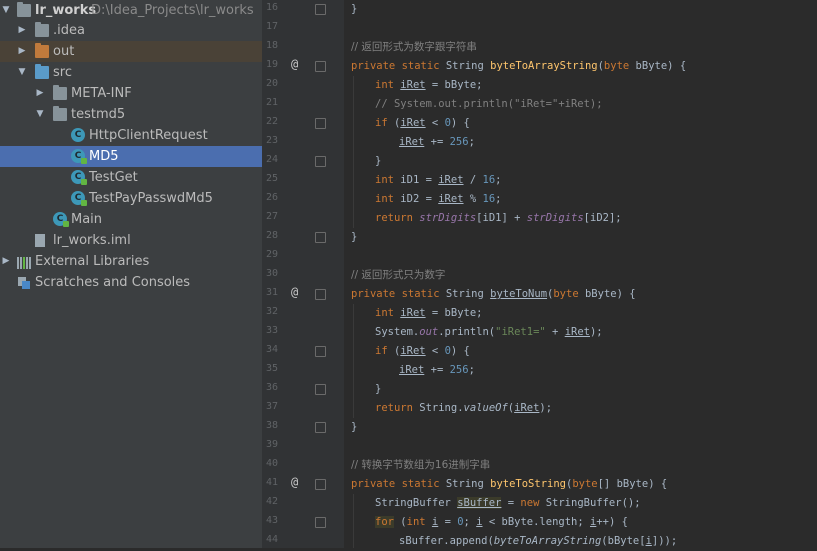 This screenshot has width=817, height=551. Describe the element at coordinates (429, 85) in the screenshot. I see `code-line-20: int iRet = bByte;` at that location.